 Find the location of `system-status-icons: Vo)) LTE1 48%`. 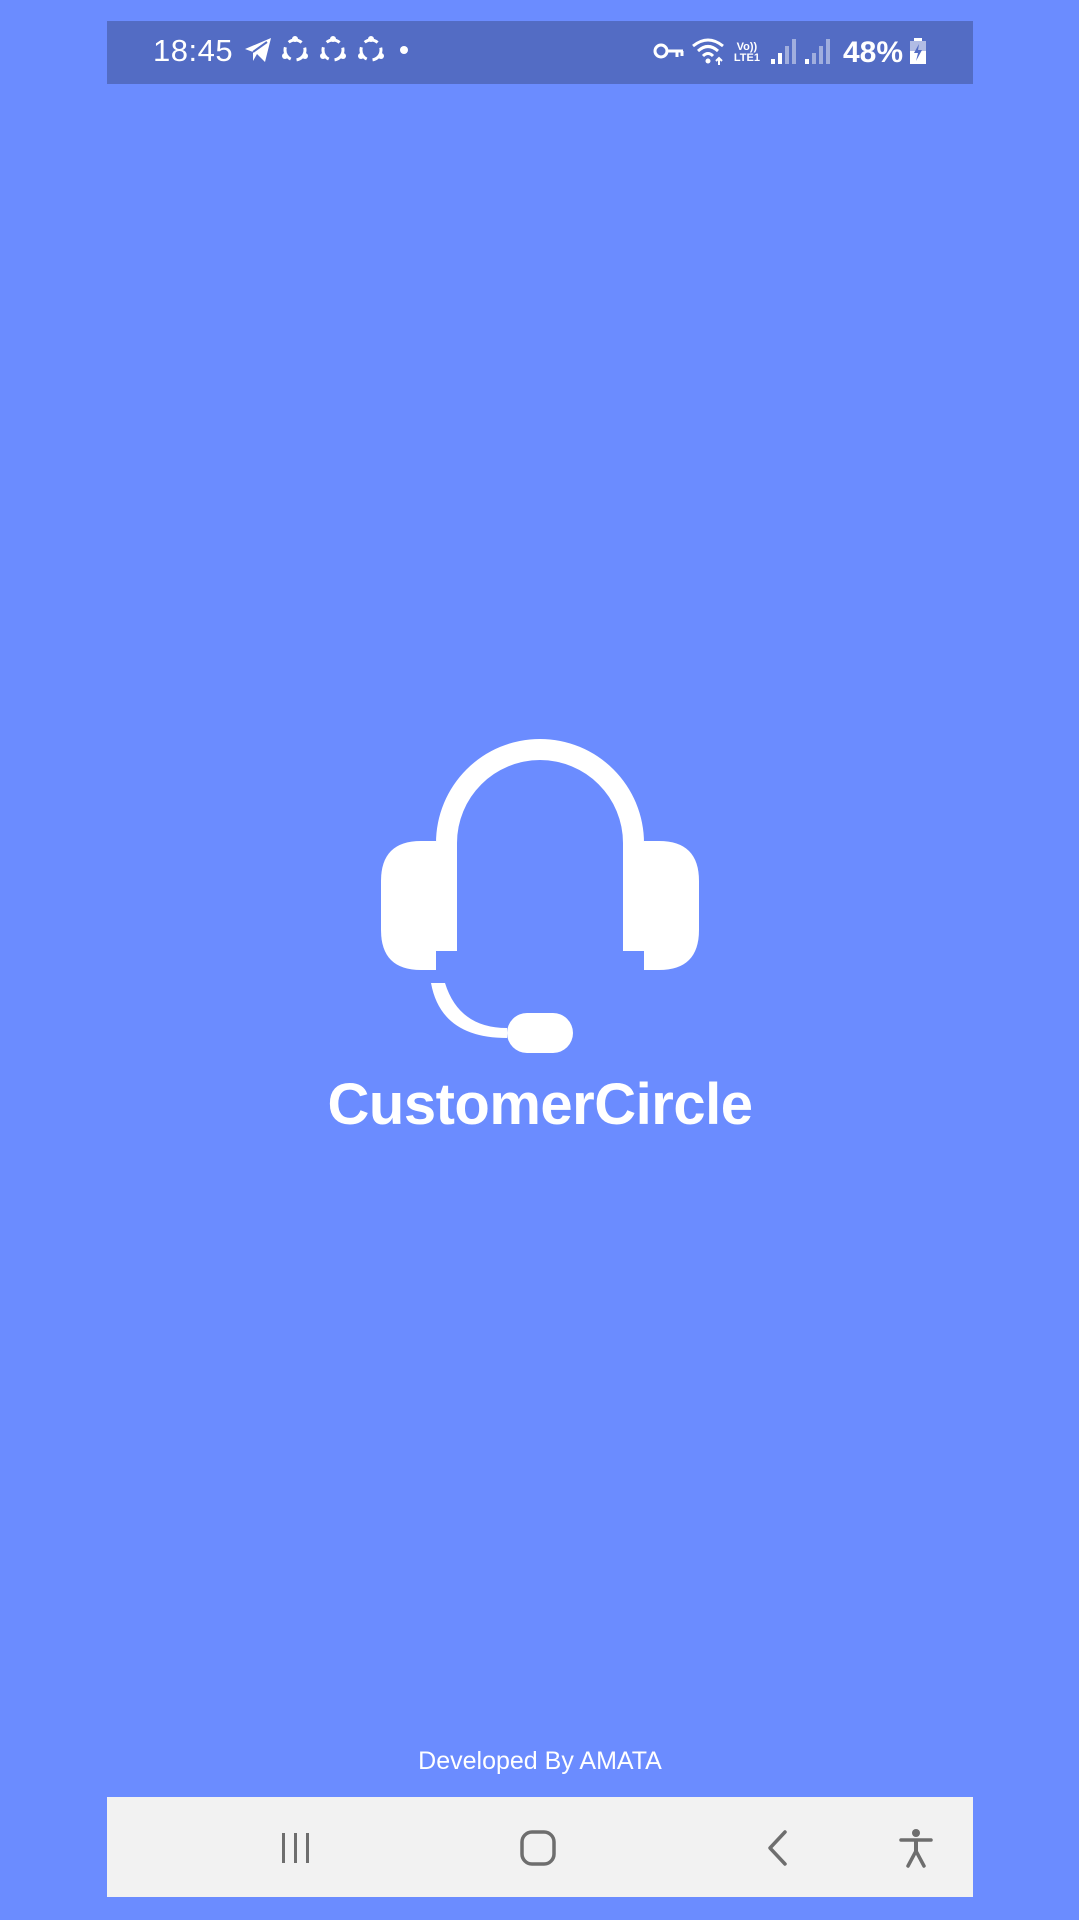

system-status-icons: Vo)) LTE1 48% is located at coordinates (790, 53).